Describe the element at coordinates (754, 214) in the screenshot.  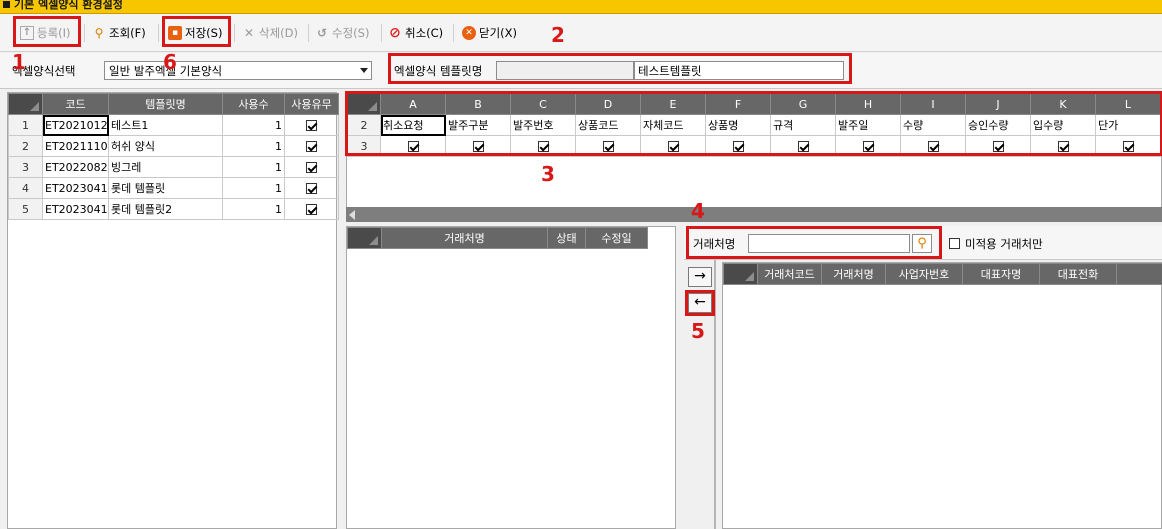
I see `horizontal-scrollbar` at that location.